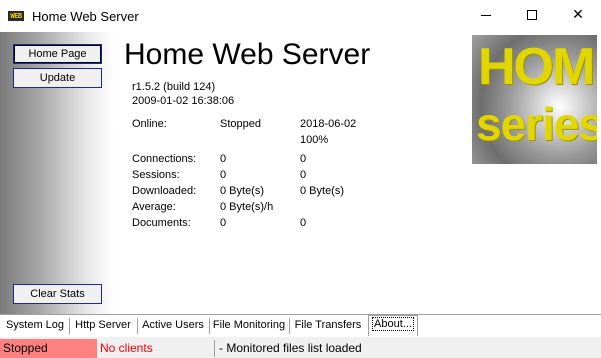 The image size is (601, 358). Describe the element at coordinates (214, 348) in the screenshot. I see `status-divider` at that location.